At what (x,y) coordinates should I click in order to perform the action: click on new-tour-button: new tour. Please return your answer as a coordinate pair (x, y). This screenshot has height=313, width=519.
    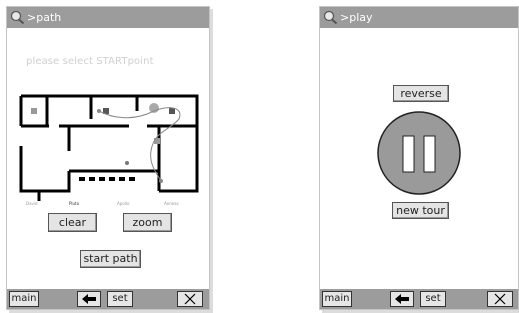
    Looking at the image, I should click on (420, 210).